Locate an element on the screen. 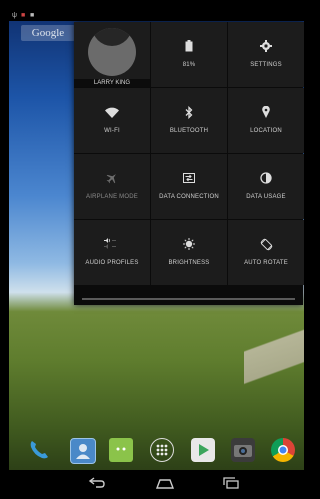 The image size is (320, 499). brightness-icon is located at coordinates (189, 244).